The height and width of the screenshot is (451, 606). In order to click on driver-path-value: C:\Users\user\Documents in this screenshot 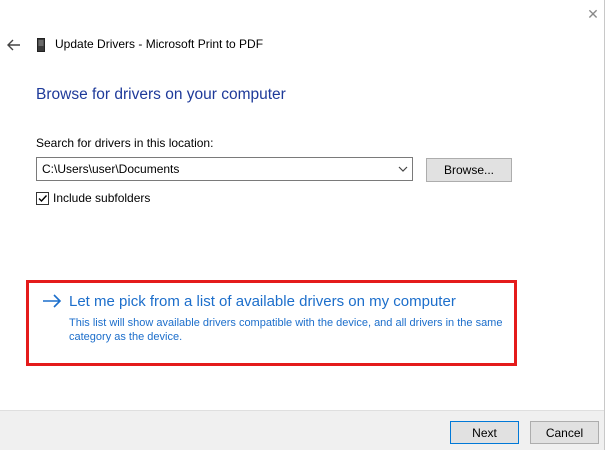, I will do `click(110, 169)`.